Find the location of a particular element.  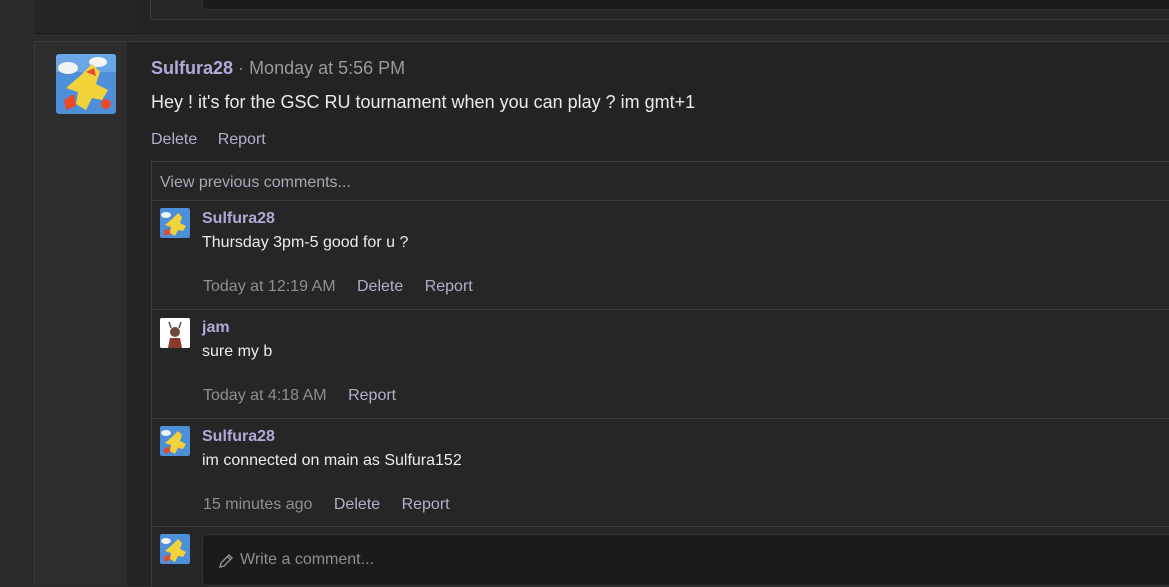

post-arrow is located at coordinates (131, 79).